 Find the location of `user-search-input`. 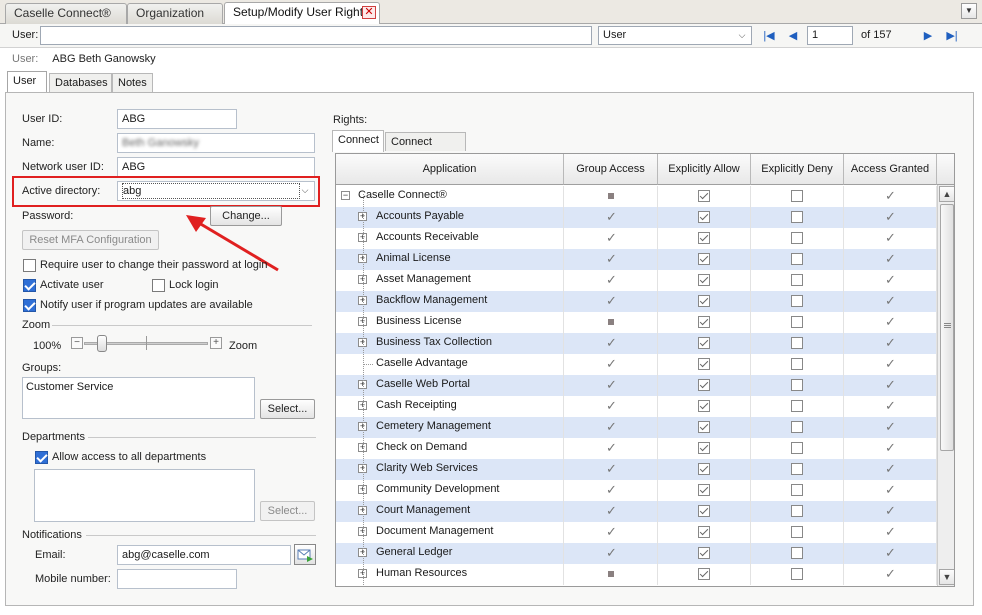

user-search-input is located at coordinates (316, 35).